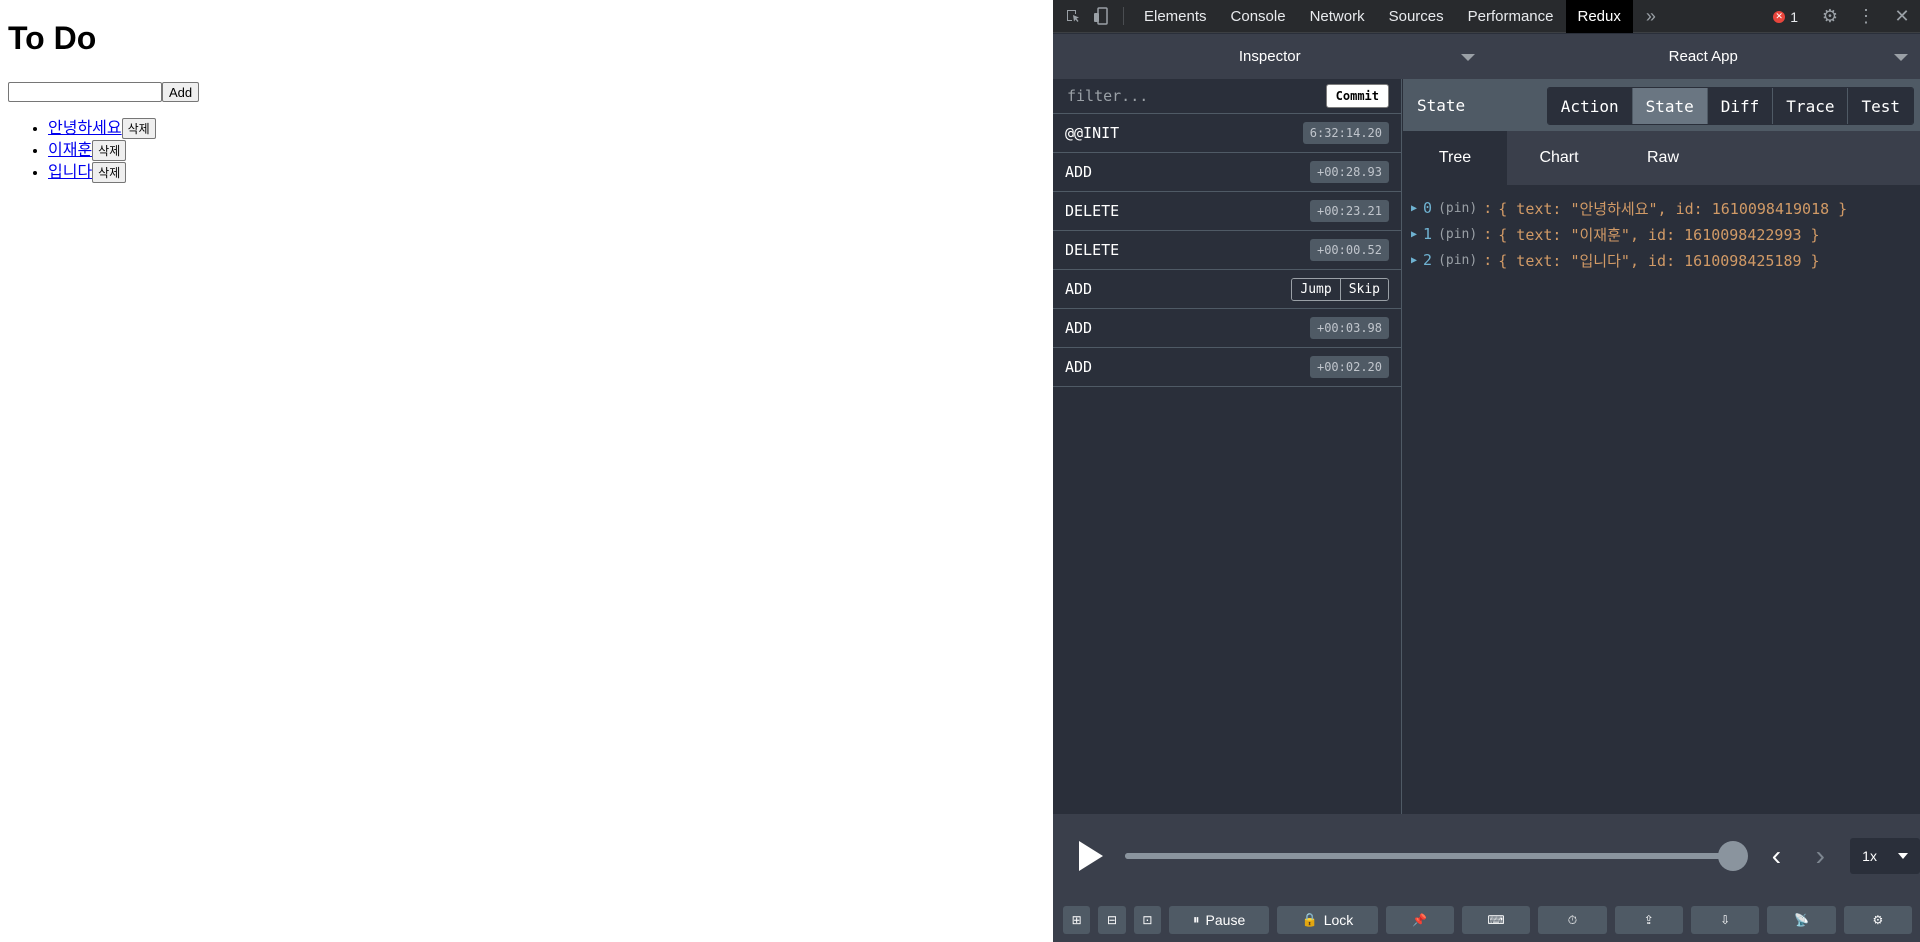 Image resolution: width=1920 pixels, height=942 pixels. What do you see at coordinates (1732, 856) in the screenshot?
I see `slider-thumb` at bounding box center [1732, 856].